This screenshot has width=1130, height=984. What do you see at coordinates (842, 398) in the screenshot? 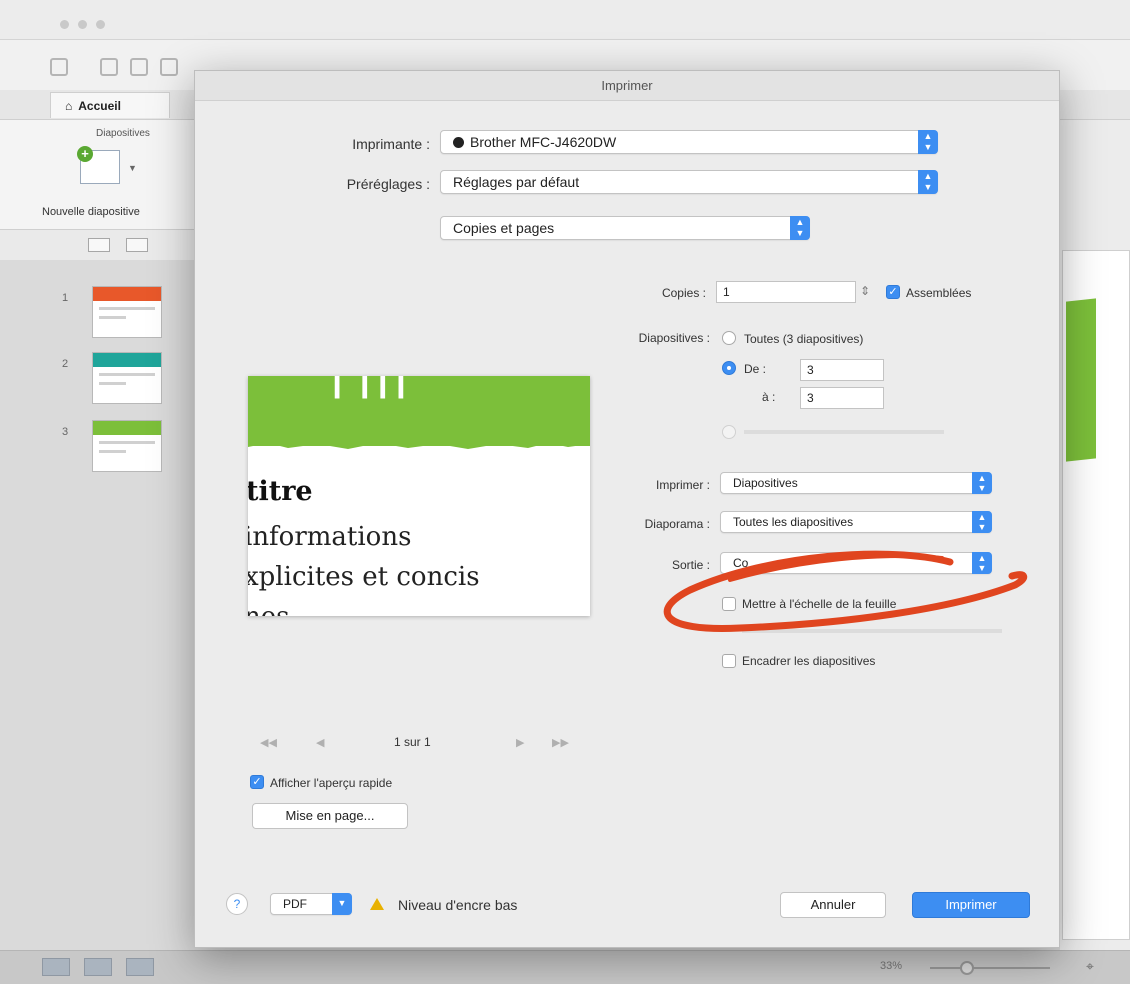
I see `to-field: 3` at bounding box center [842, 398].